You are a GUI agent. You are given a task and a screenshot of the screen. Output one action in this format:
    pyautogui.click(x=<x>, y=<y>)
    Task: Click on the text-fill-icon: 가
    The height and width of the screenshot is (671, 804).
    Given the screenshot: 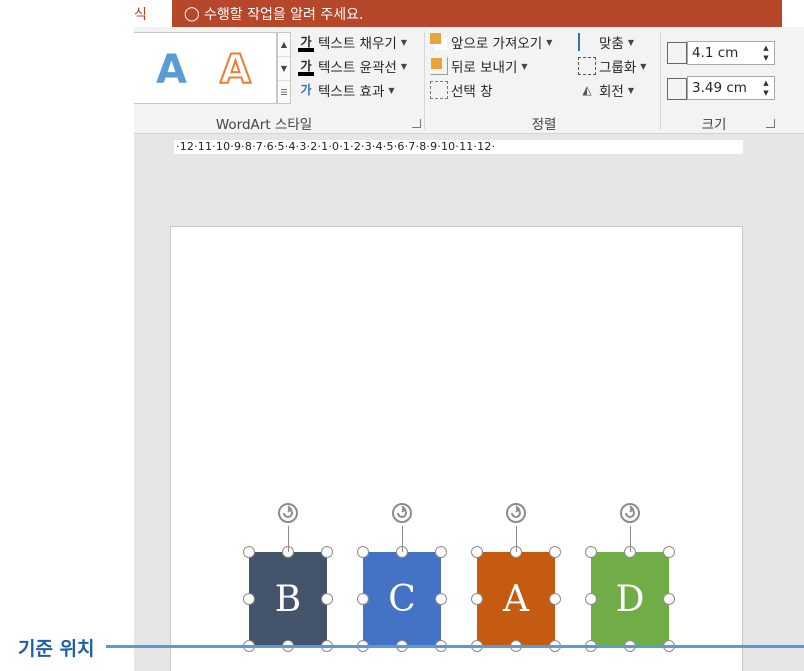 What is the action you would take?
    pyautogui.click(x=306, y=42)
    